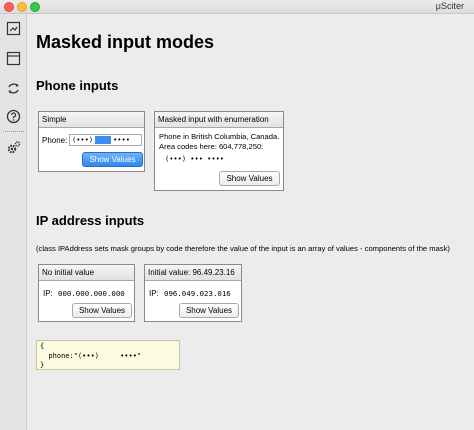  I want to click on phone-masked-input: (•••) ••••, so click(105, 140).